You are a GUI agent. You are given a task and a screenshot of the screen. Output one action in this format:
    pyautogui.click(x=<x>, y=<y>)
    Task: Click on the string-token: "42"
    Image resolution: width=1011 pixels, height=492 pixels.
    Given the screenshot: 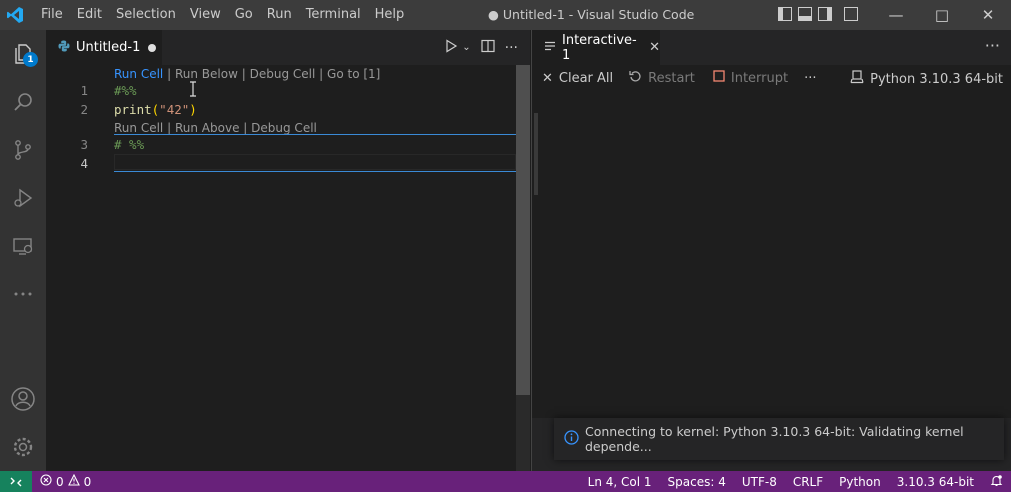 What is the action you would take?
    pyautogui.click(x=174, y=109)
    